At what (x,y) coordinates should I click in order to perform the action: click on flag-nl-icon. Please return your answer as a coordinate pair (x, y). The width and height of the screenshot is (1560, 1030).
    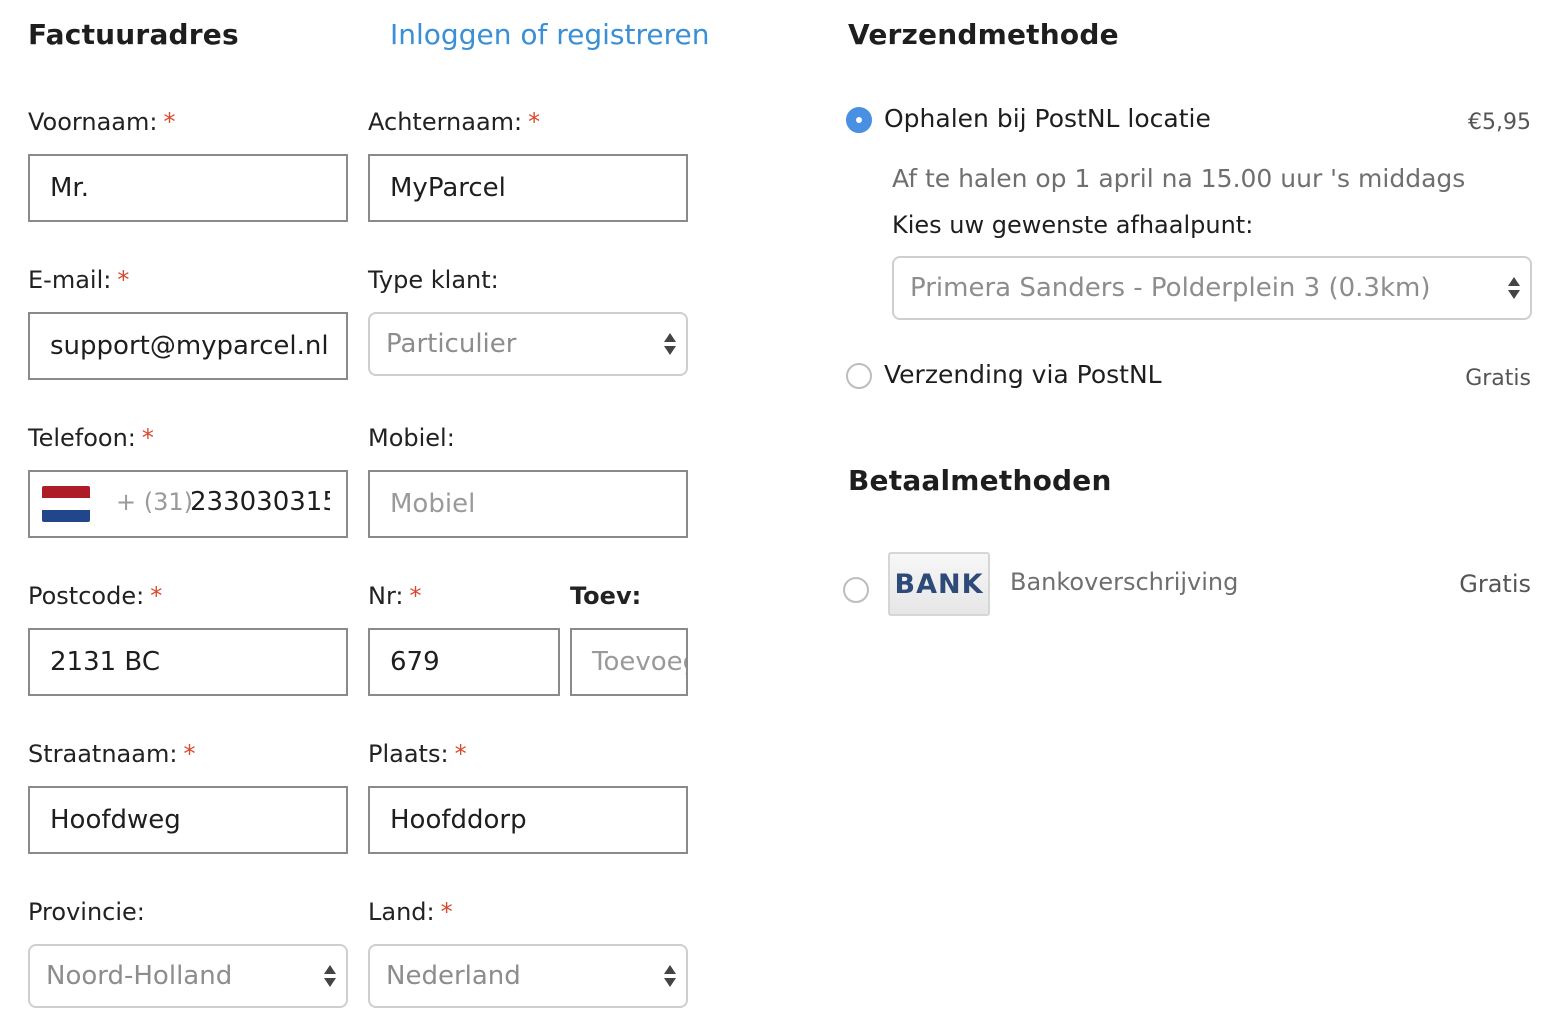
    Looking at the image, I should click on (66, 504).